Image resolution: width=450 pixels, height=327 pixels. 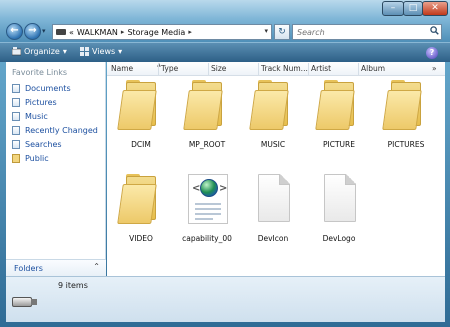 What do you see at coordinates (16, 116) in the screenshot?
I see `music-icon` at bounding box center [16, 116].